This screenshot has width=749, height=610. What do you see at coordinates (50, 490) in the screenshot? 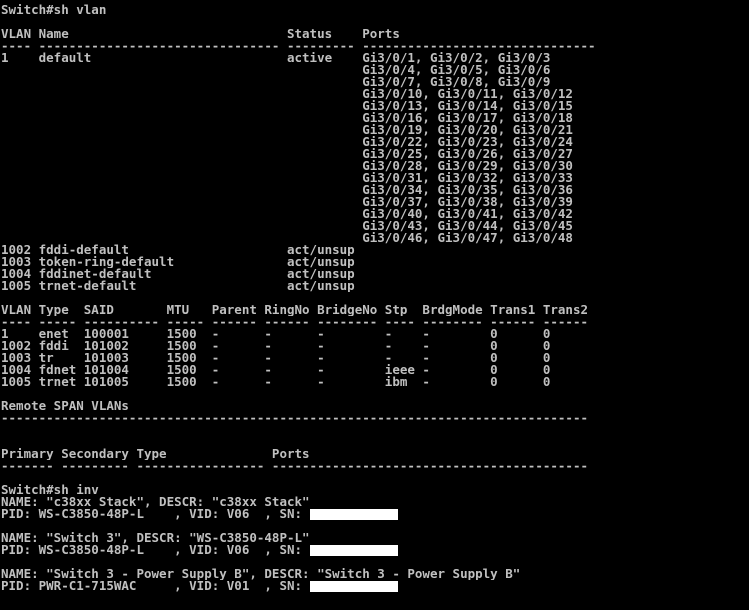
I see `terminal-line-text: Switch#sh inv` at bounding box center [50, 490].